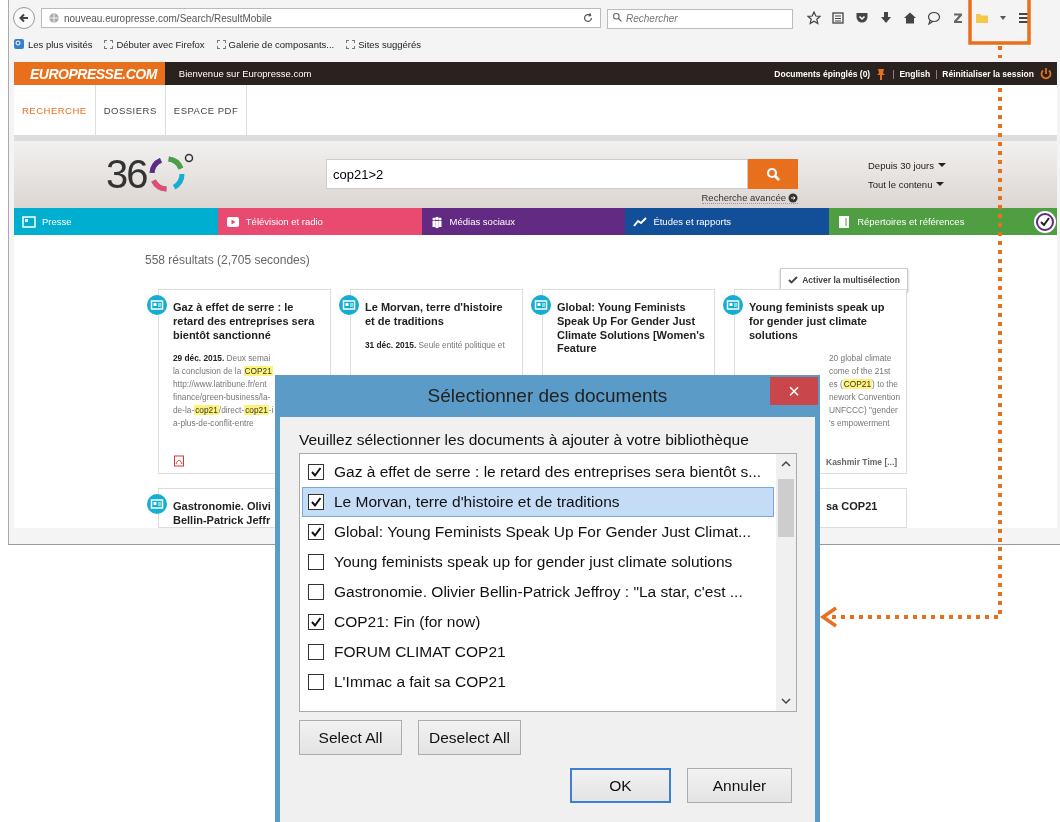 The width and height of the screenshot is (1060, 822). Describe the element at coordinates (863, 385) in the screenshot. I see `snippet-line: es (COP21) to the` at that location.